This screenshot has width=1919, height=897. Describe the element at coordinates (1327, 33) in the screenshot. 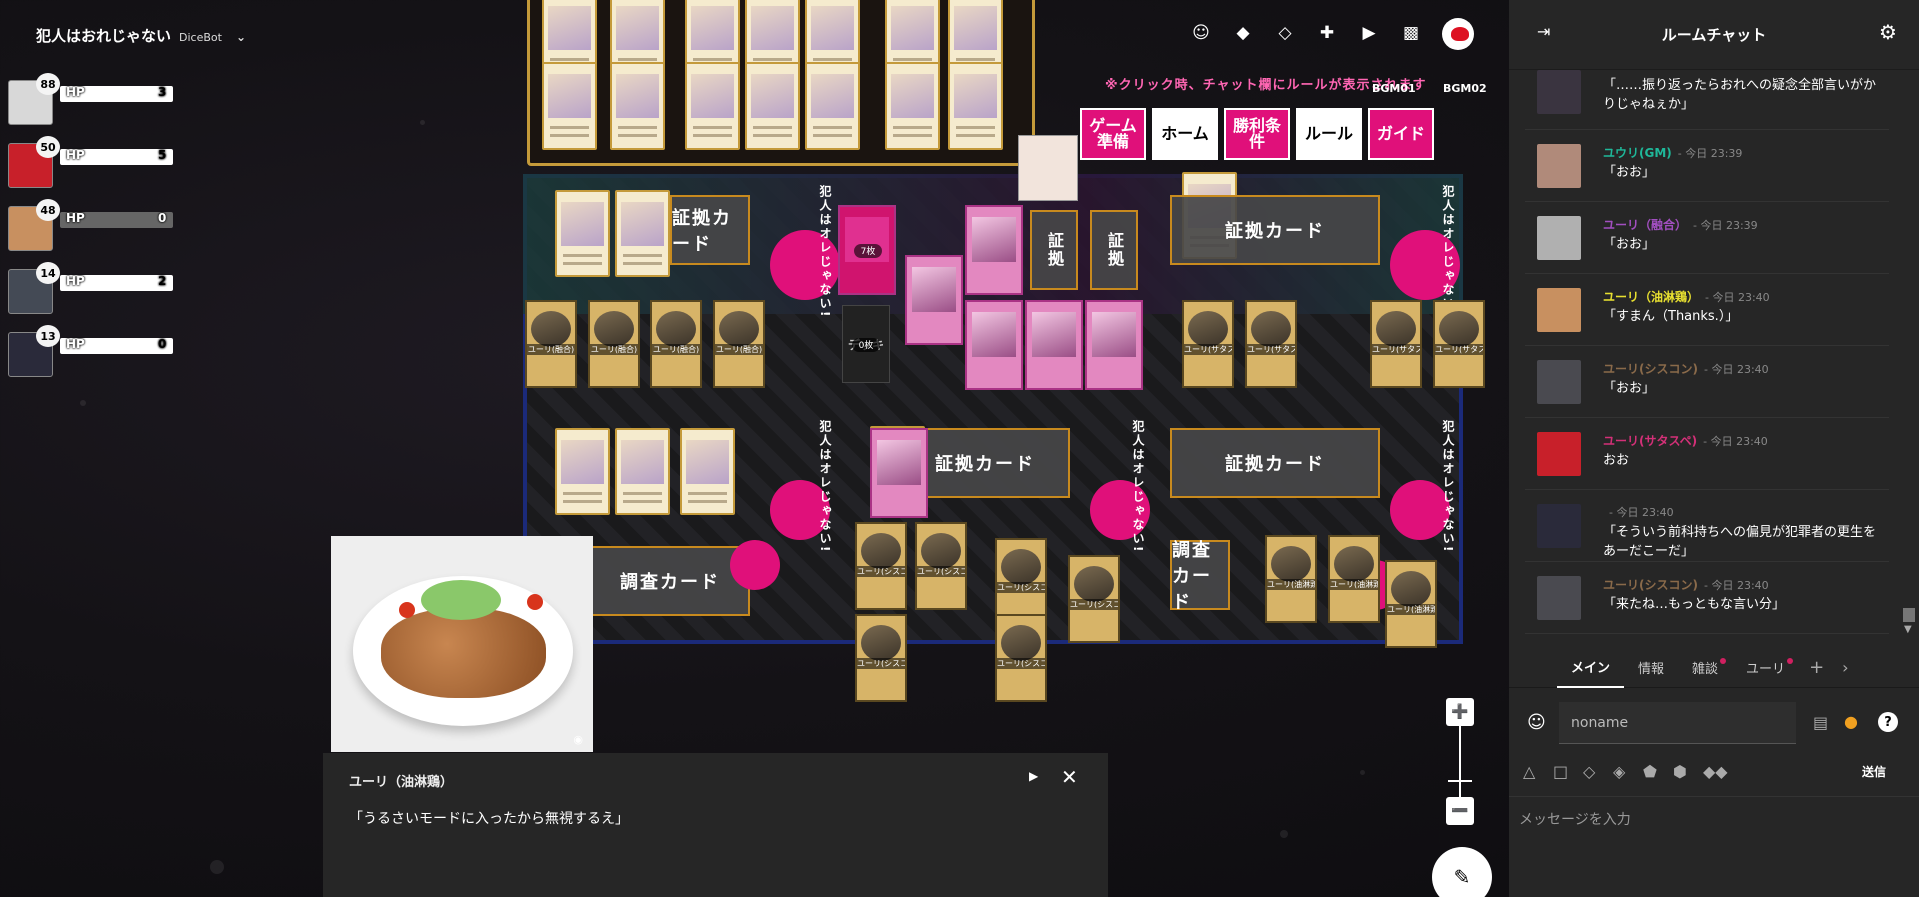

I see `add-comment-icon: ✚` at that location.